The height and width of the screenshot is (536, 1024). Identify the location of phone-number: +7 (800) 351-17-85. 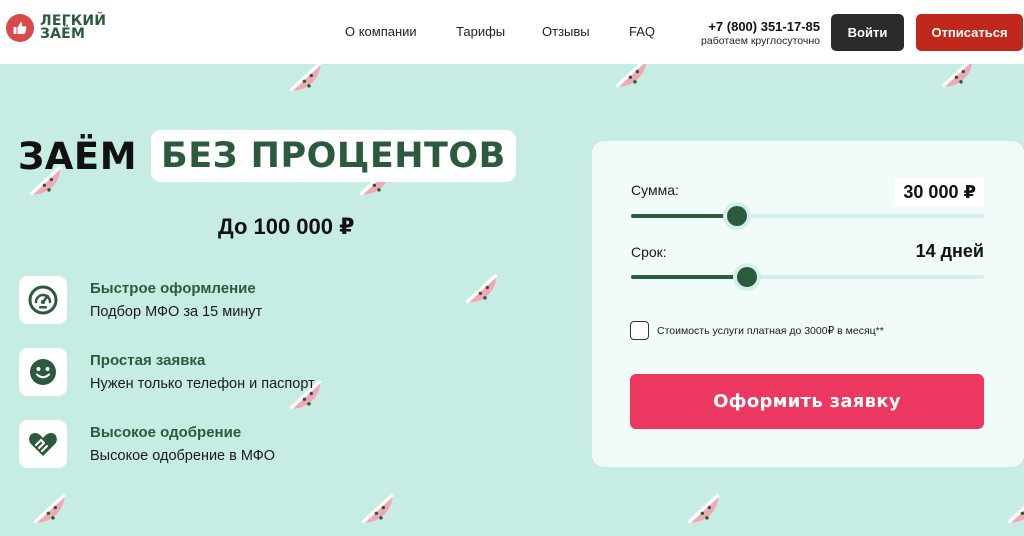
(755, 26).